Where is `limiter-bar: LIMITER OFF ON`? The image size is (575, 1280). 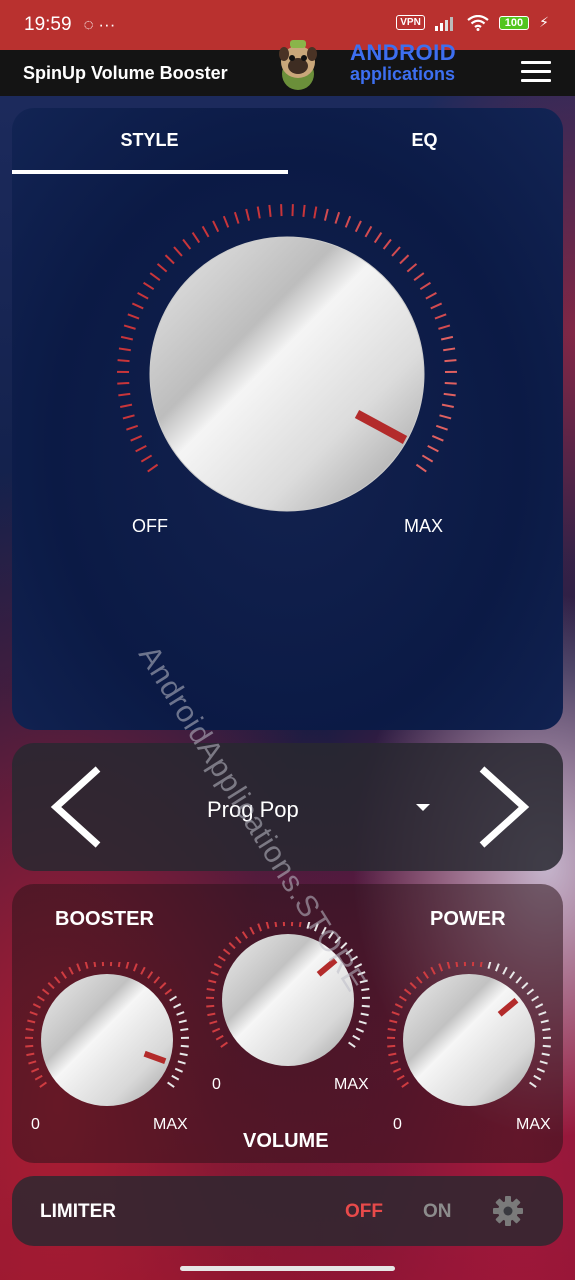
limiter-bar: LIMITER OFF ON is located at coordinates (287, 1211).